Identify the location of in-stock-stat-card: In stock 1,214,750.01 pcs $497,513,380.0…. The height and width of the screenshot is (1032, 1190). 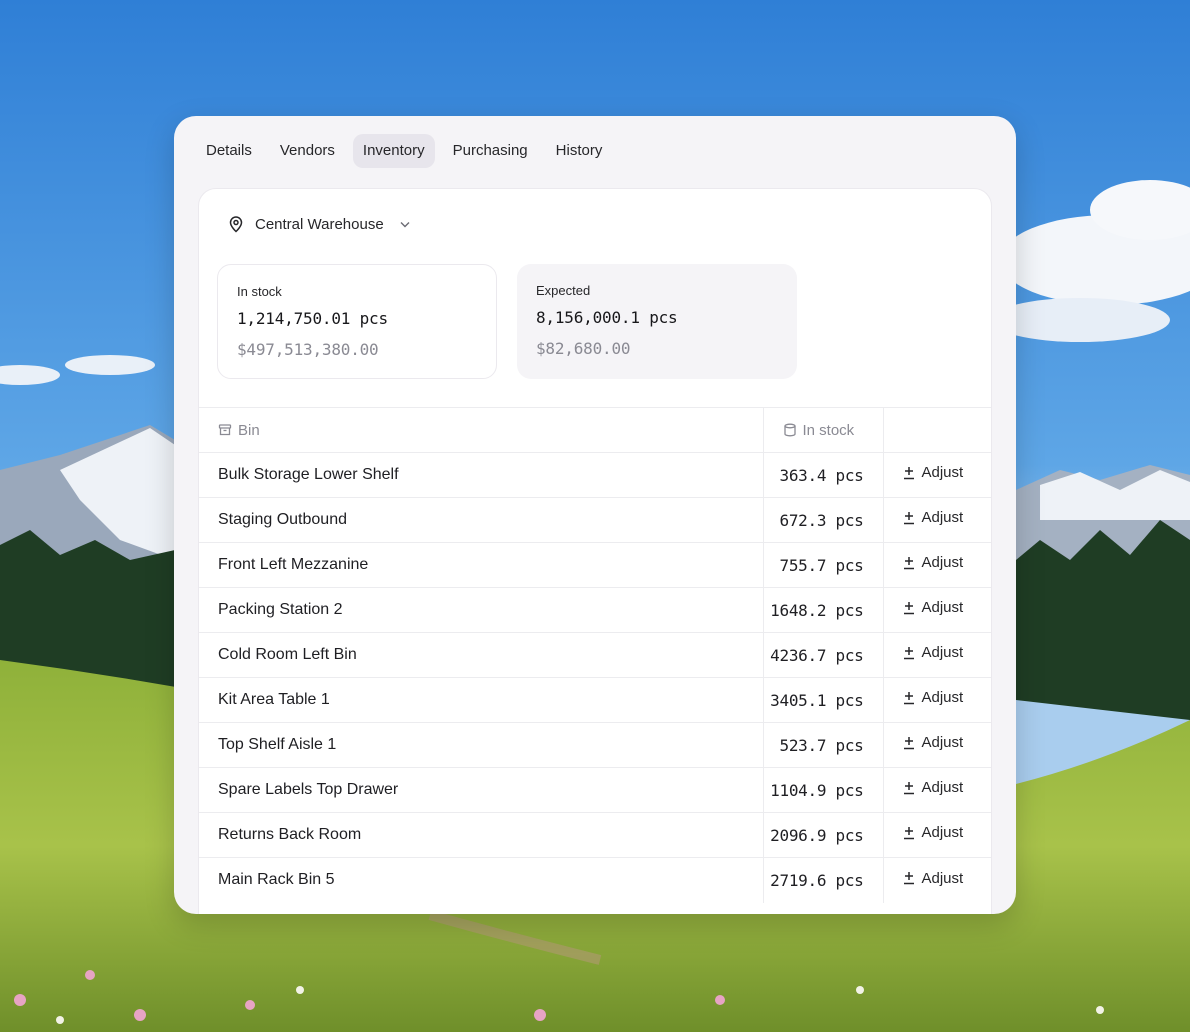
(357, 321).